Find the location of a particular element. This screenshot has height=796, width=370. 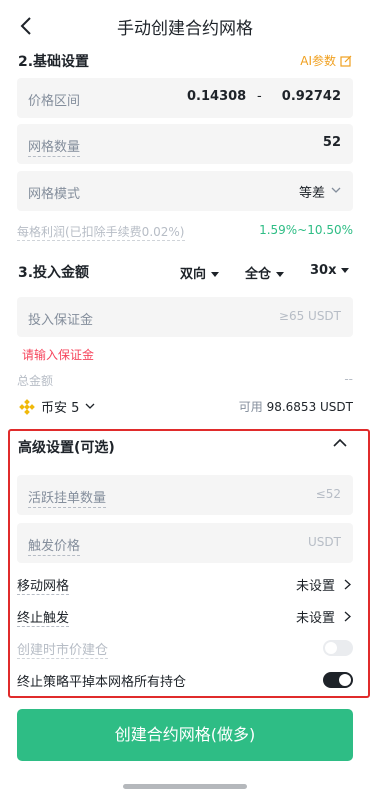

chevron-up-icon is located at coordinates (340, 442).